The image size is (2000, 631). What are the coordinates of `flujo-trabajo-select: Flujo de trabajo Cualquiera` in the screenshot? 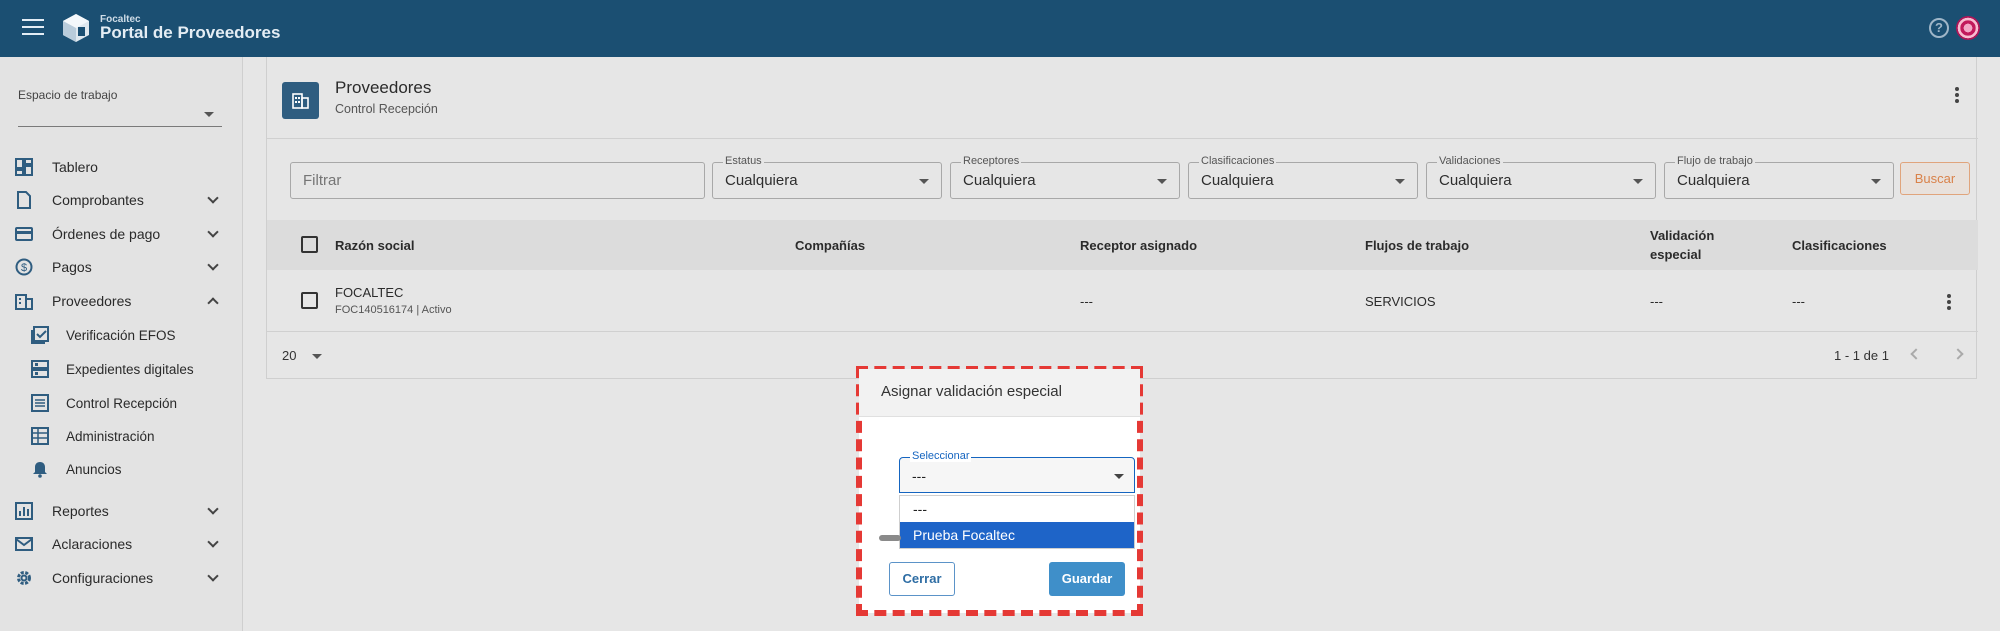 It's located at (1779, 177).